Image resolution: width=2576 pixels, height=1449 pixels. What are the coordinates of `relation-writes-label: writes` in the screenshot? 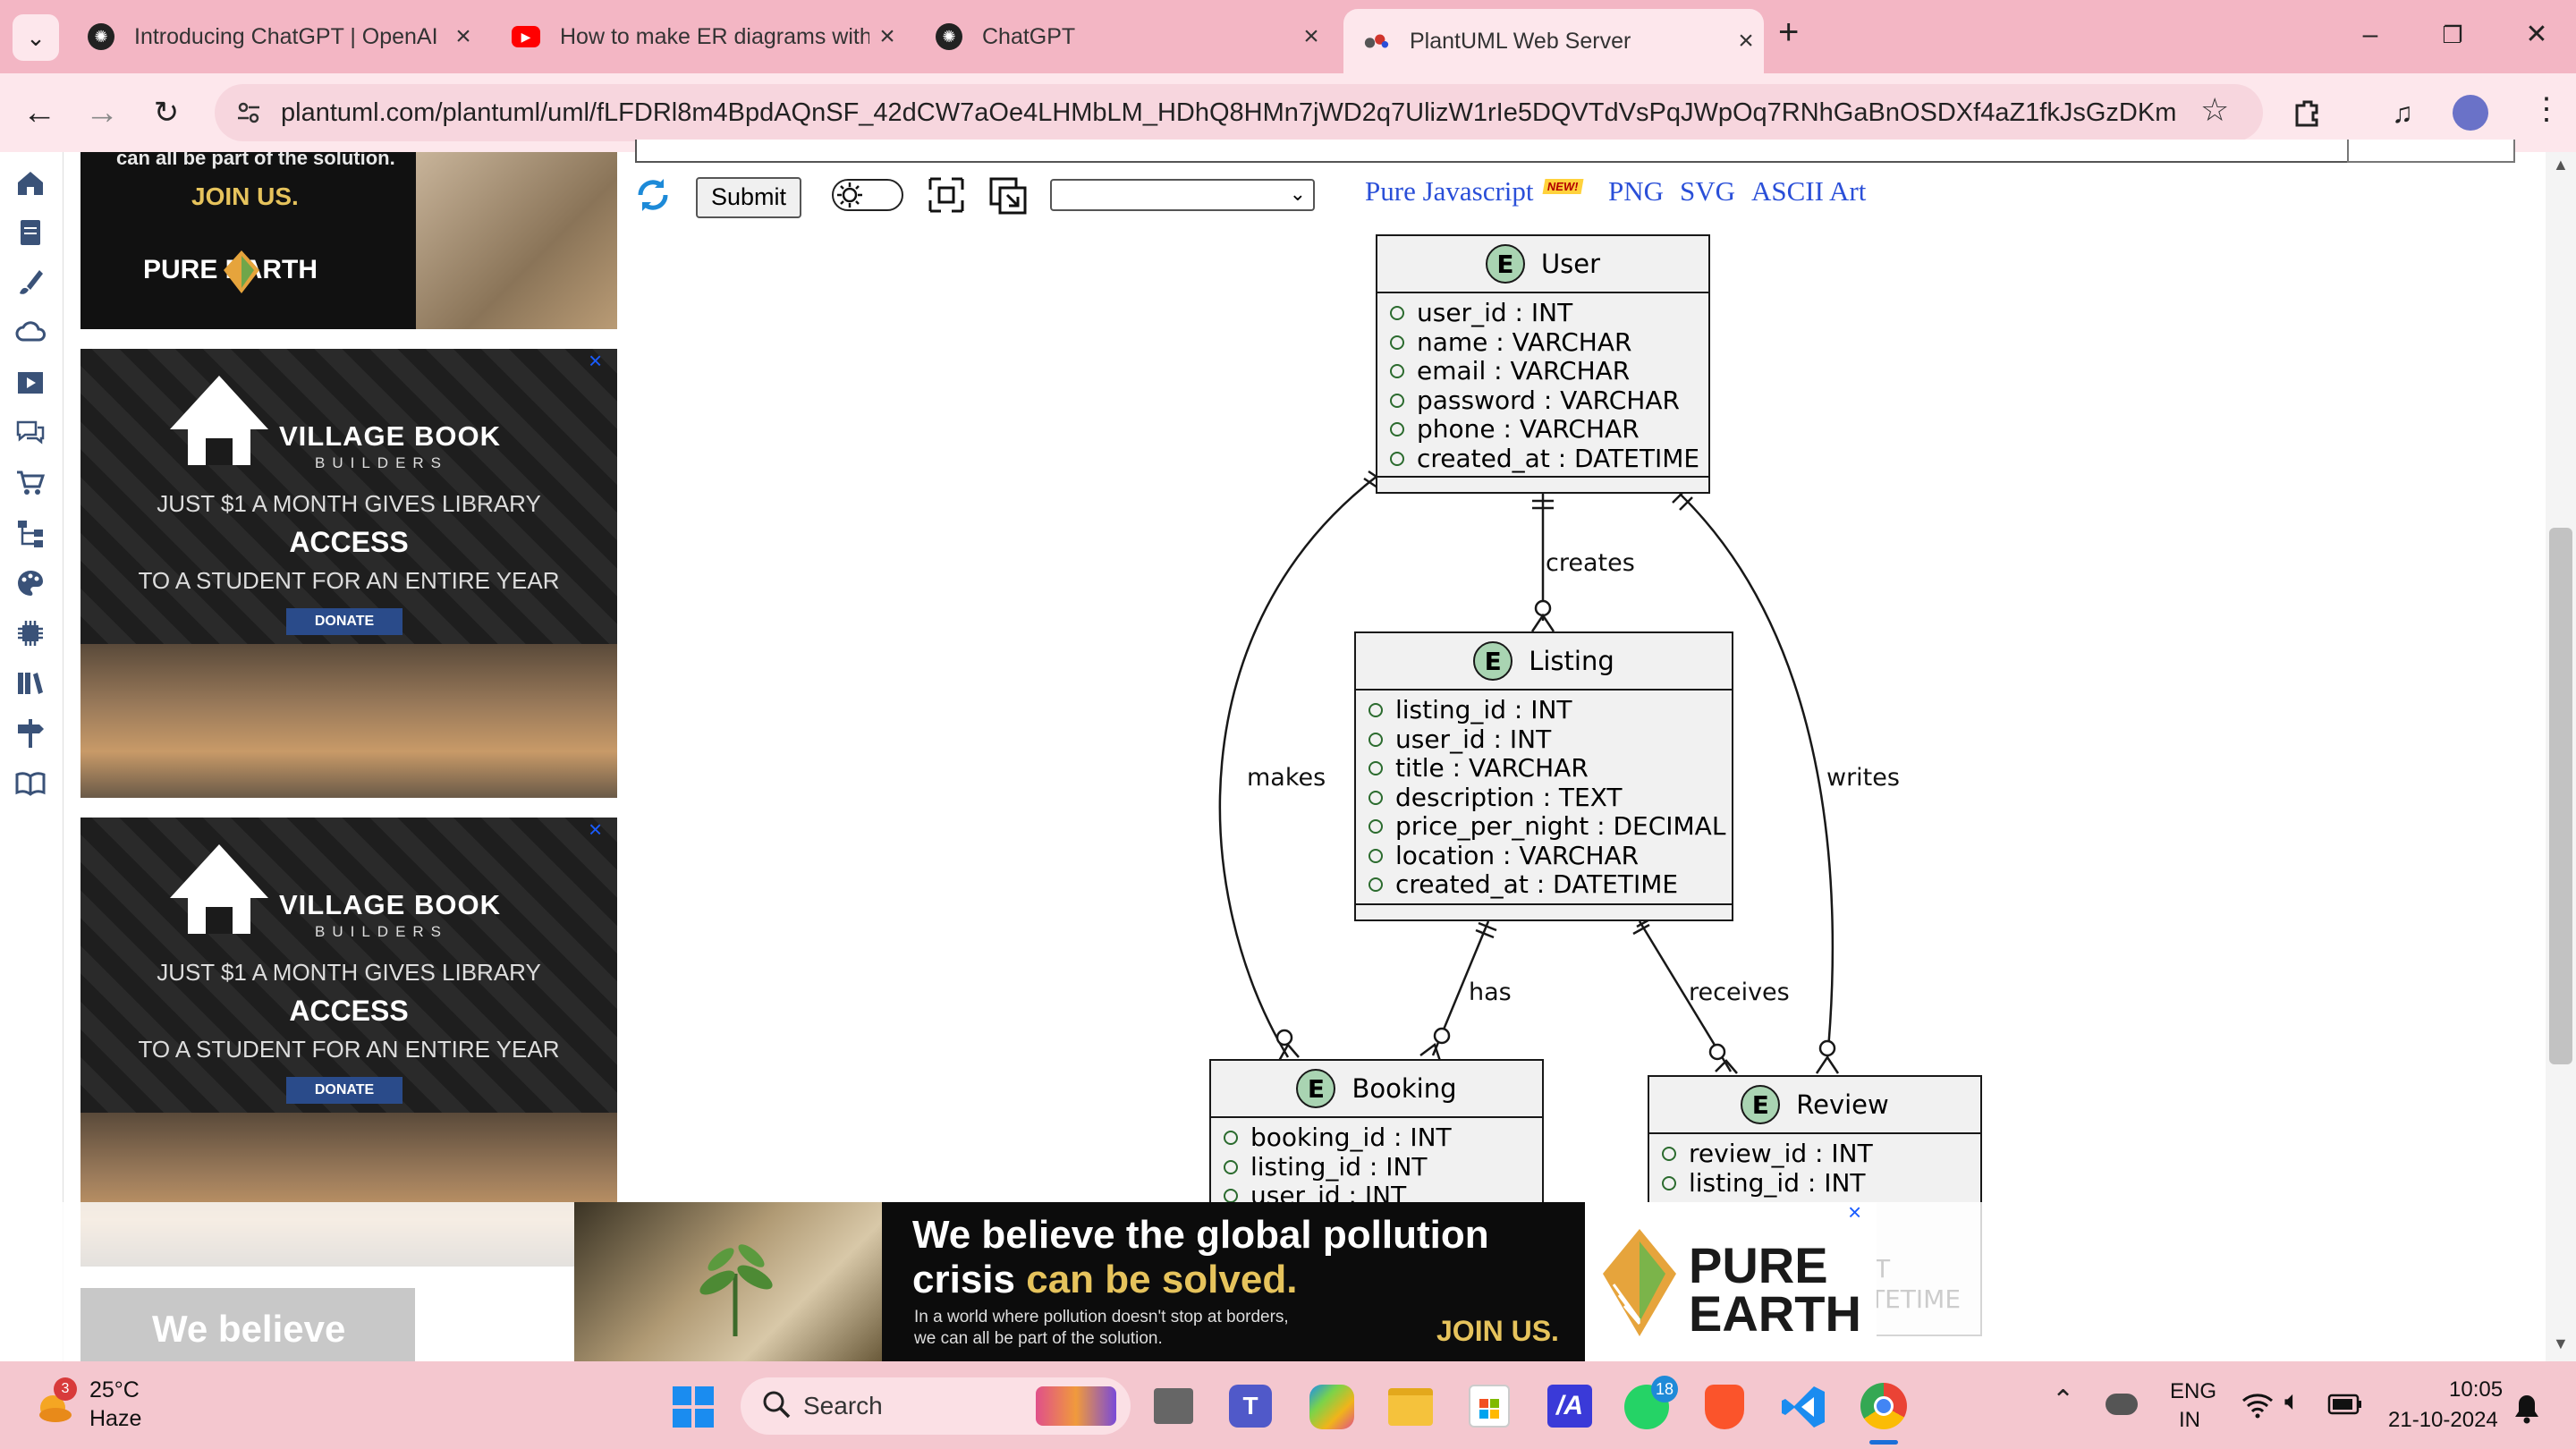 It's located at (1863, 778).